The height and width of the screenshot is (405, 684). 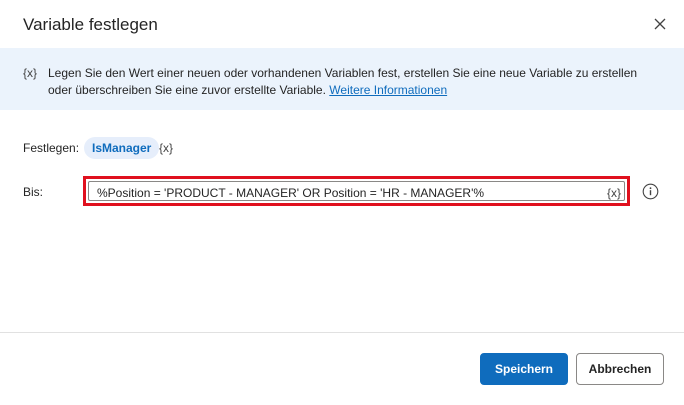 I want to click on more-info-link: Weitere Informationen, so click(x=388, y=90).